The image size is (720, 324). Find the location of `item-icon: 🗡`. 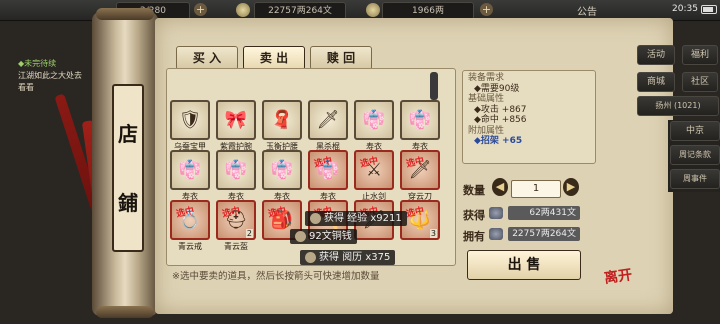

item-icon: 🗡 is located at coordinates (328, 120).